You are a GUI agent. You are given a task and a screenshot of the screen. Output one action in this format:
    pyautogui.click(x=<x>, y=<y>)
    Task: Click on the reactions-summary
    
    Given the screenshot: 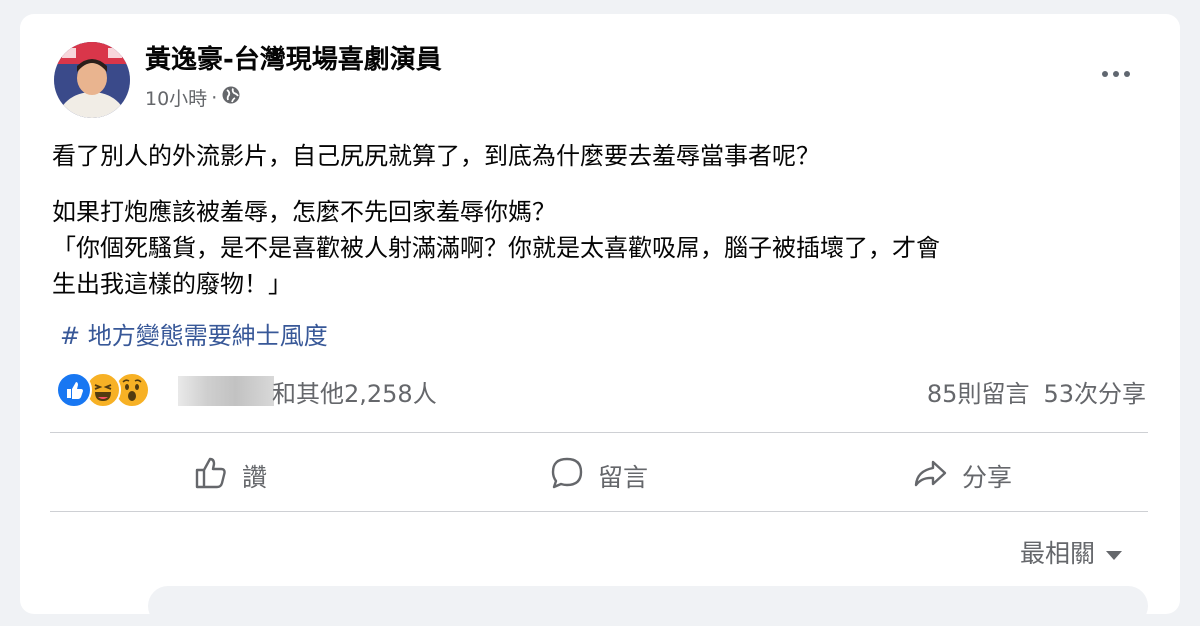 What is the action you would take?
    pyautogui.click(x=103, y=390)
    